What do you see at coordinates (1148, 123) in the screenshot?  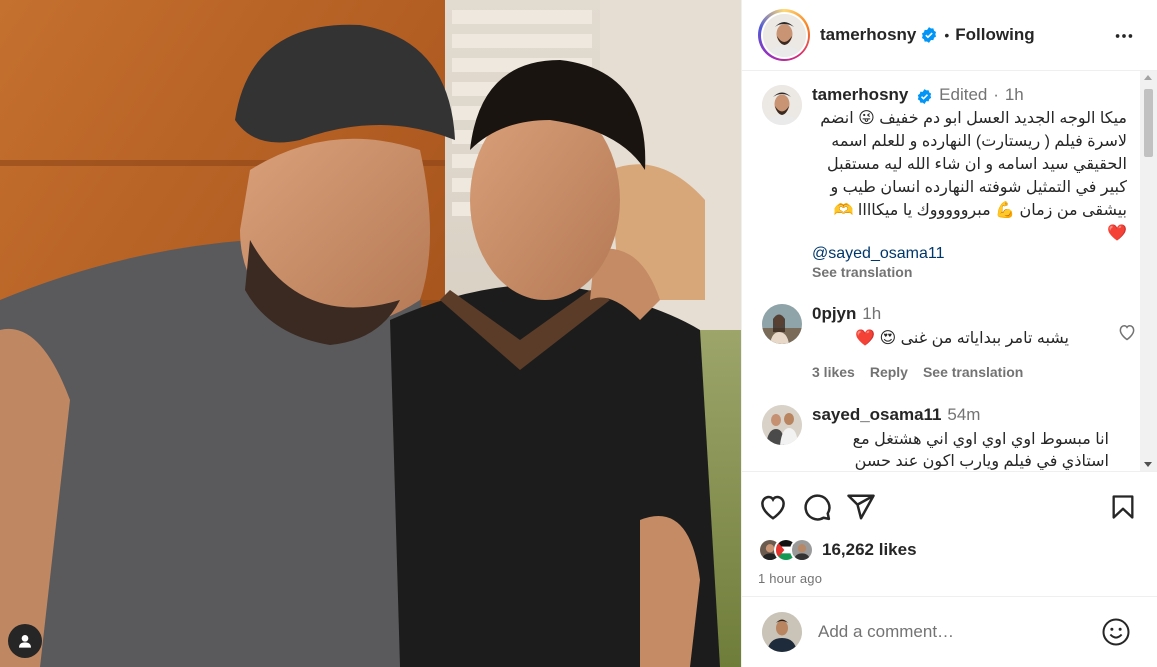 I see `scrollbar-thumb` at bounding box center [1148, 123].